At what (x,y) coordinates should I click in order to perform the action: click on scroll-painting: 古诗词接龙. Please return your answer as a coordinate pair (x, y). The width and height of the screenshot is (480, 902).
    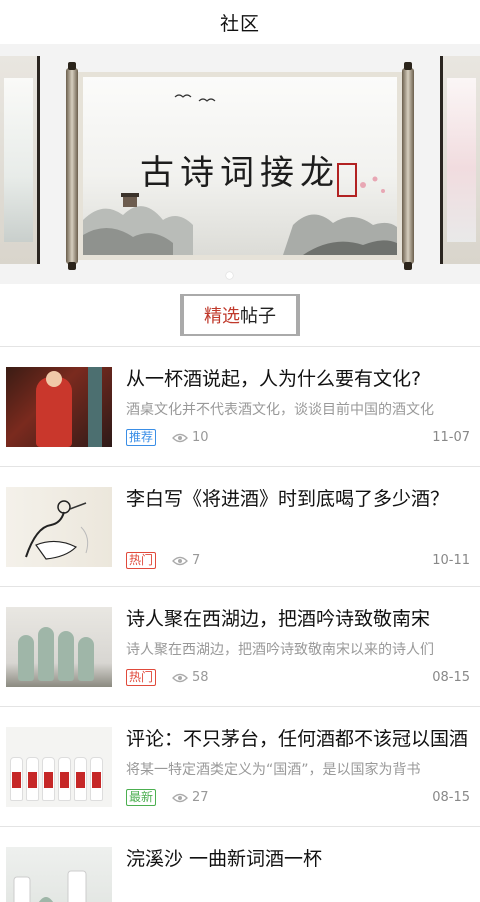
    Looking at the image, I should click on (240, 166).